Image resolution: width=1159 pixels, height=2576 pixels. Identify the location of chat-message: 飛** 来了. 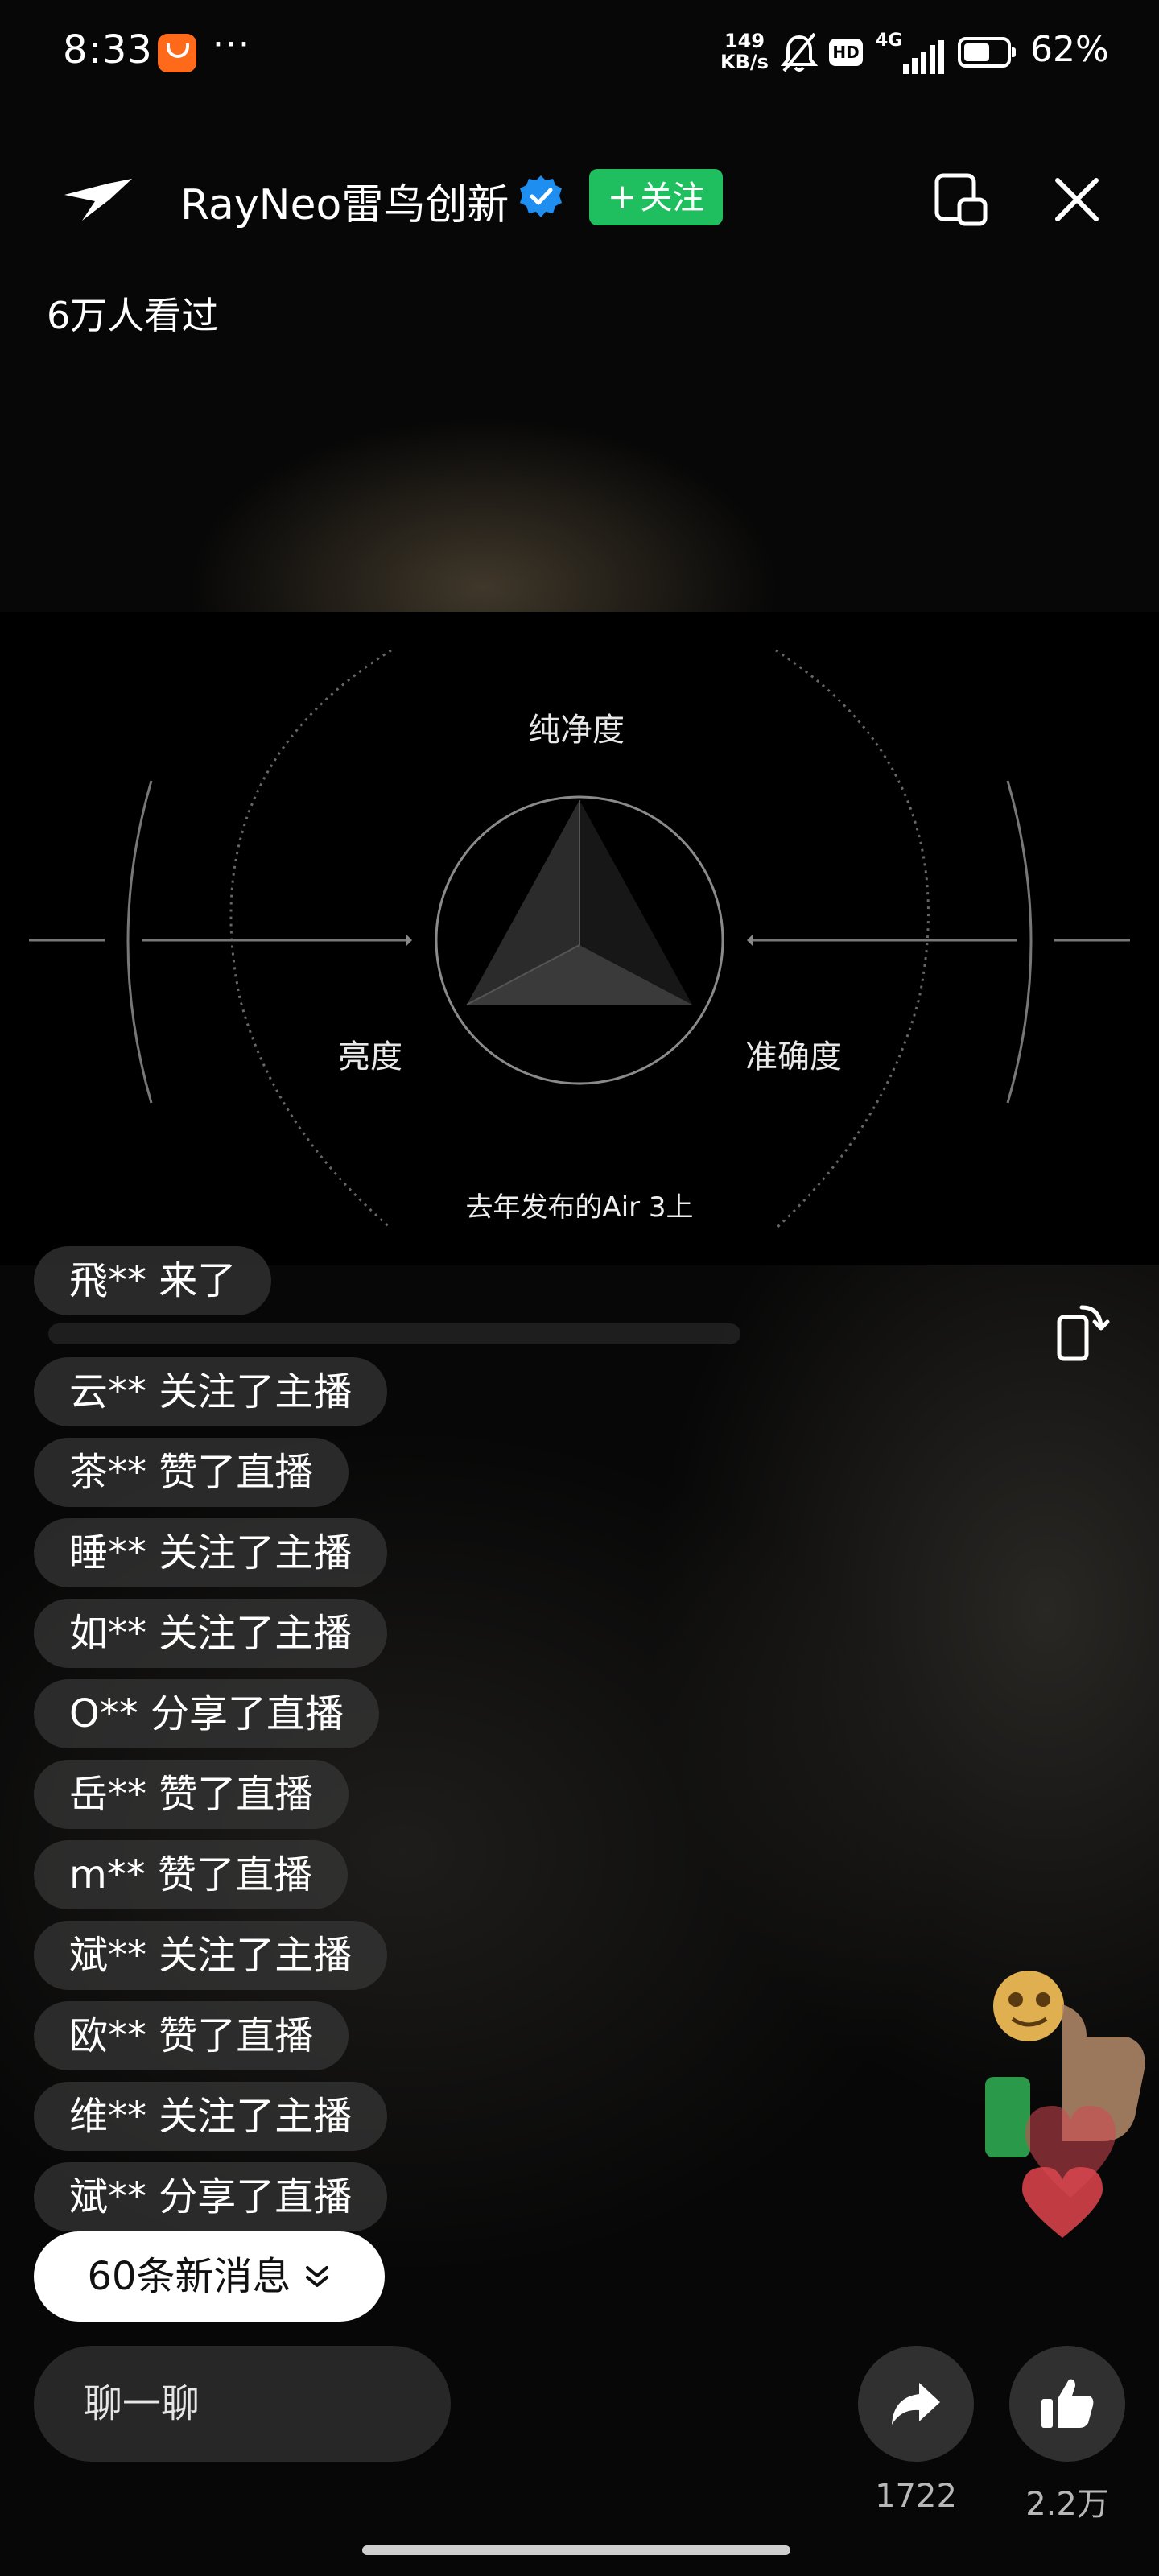
(153, 1280).